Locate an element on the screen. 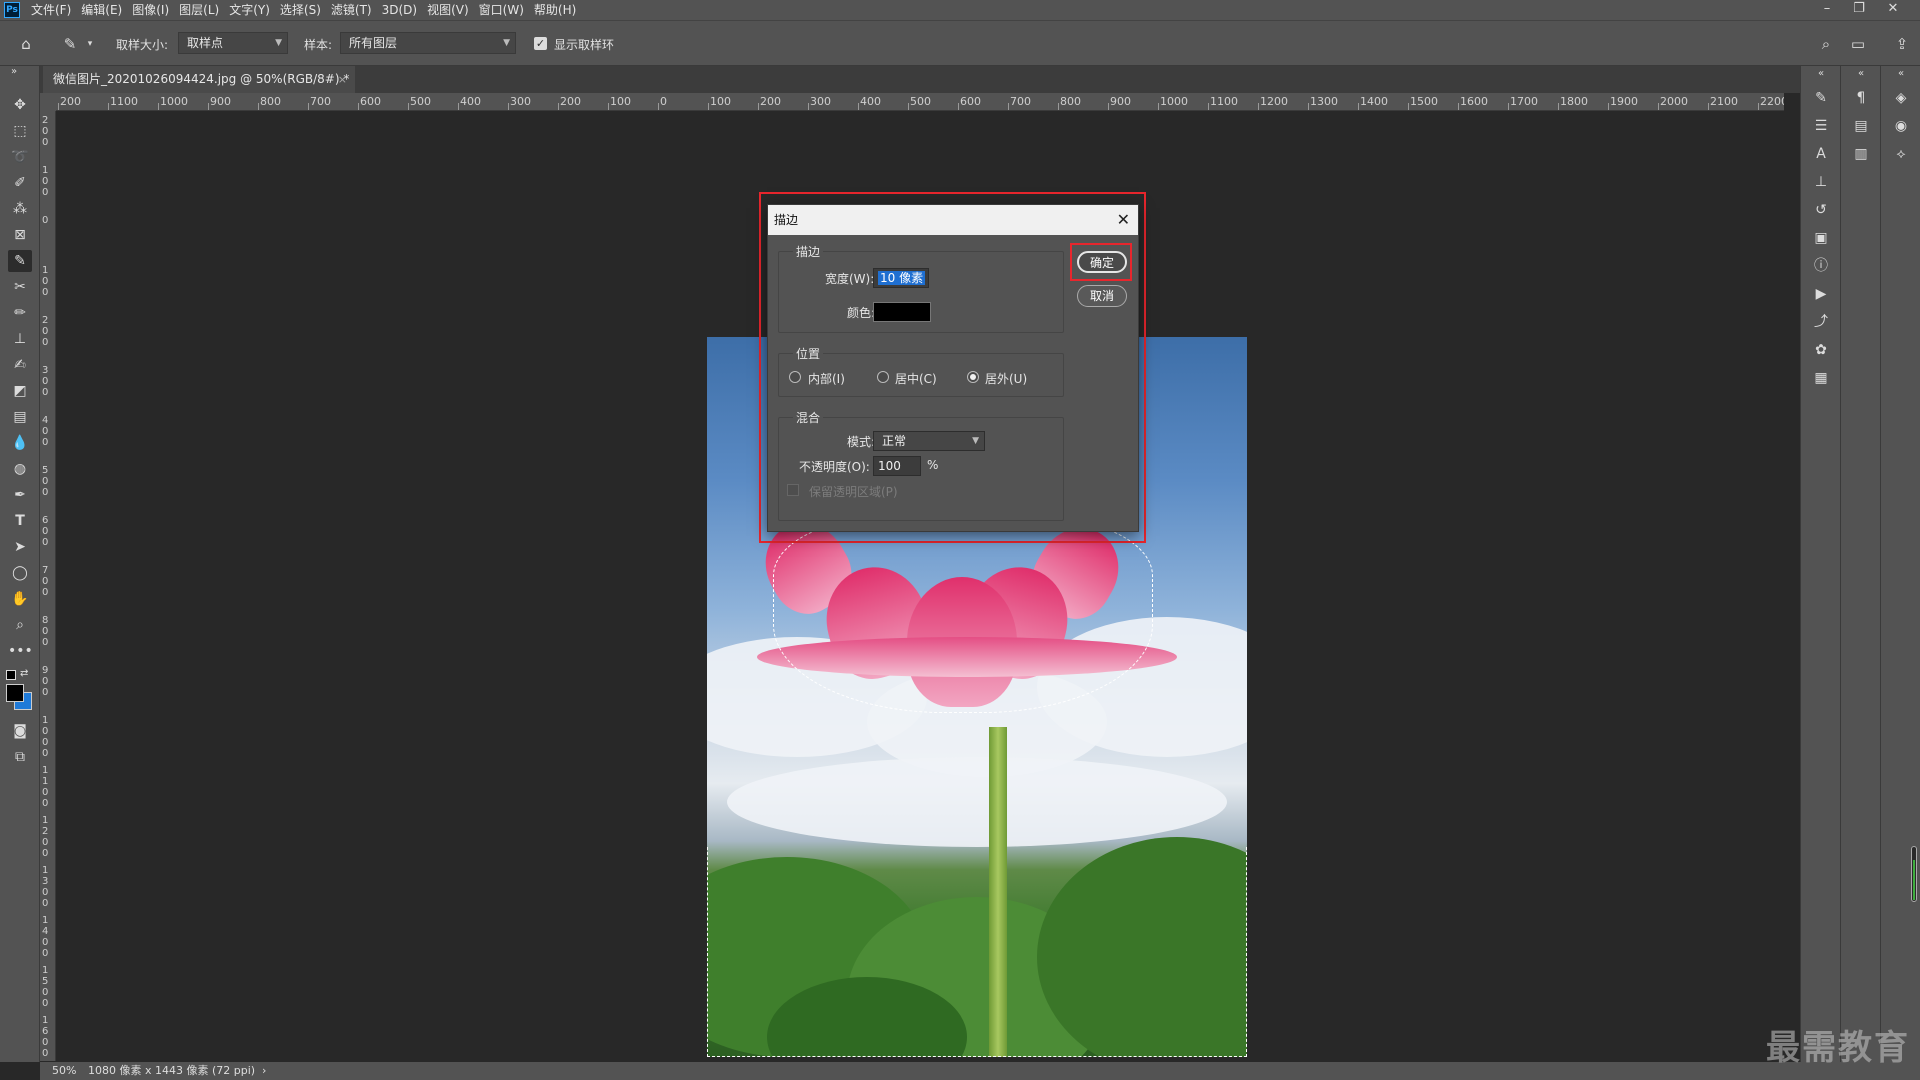 The height and width of the screenshot is (1080, 1920). menu-item-4: 文字(Y) is located at coordinates (249, 10).